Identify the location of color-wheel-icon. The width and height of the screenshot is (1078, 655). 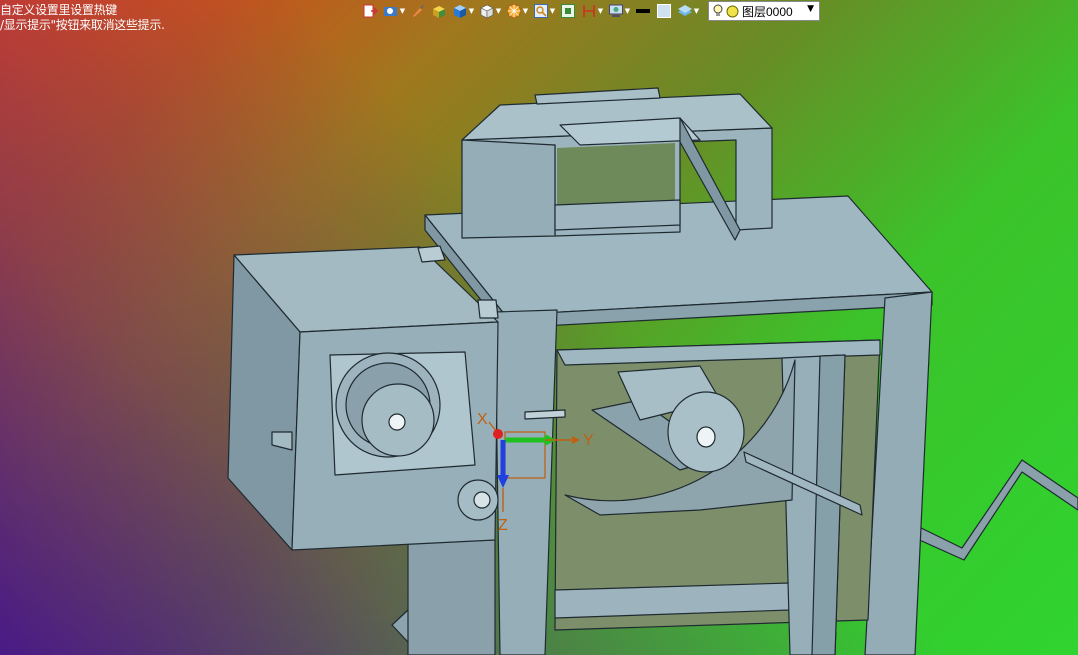
(513, 11).